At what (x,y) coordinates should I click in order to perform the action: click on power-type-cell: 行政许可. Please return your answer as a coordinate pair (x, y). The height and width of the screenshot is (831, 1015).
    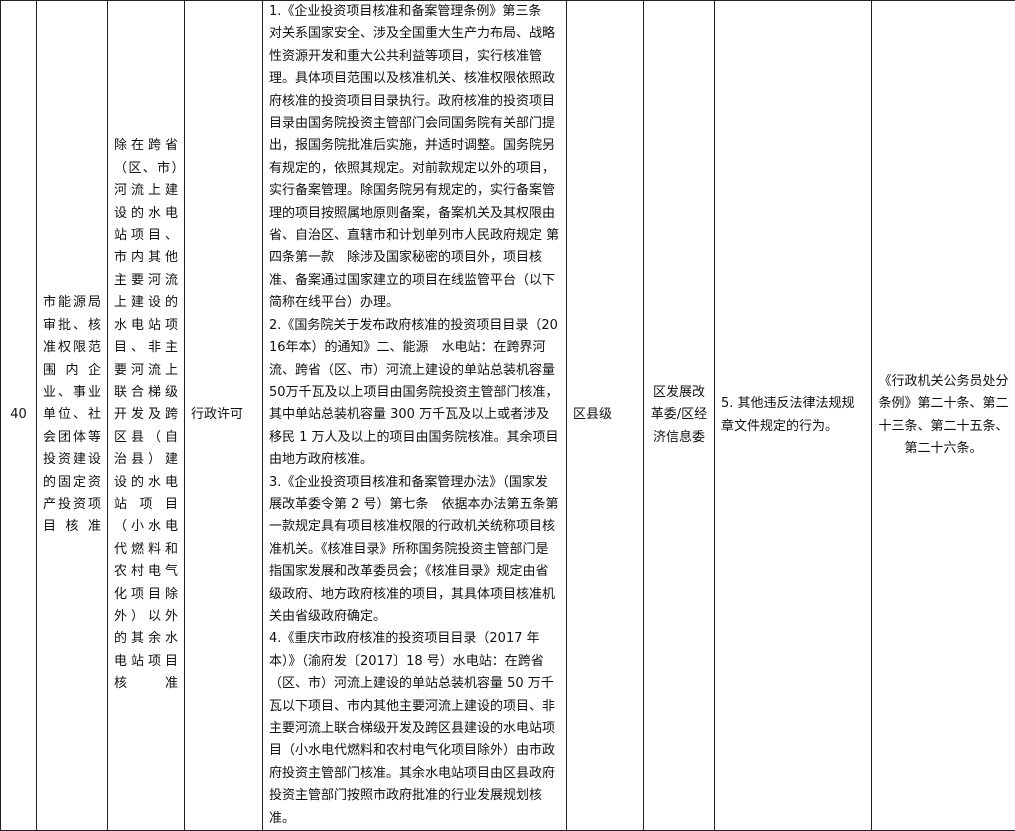
    Looking at the image, I should click on (224, 416).